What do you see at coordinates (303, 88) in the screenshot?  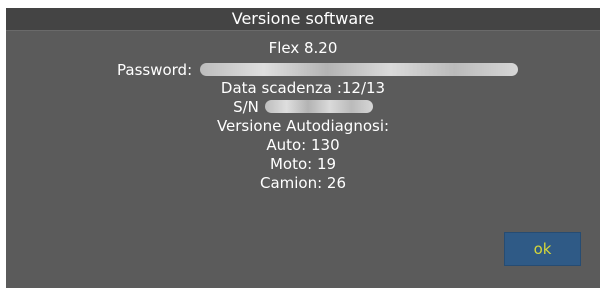 I see `expiry-text: Data scadenza :12/13` at bounding box center [303, 88].